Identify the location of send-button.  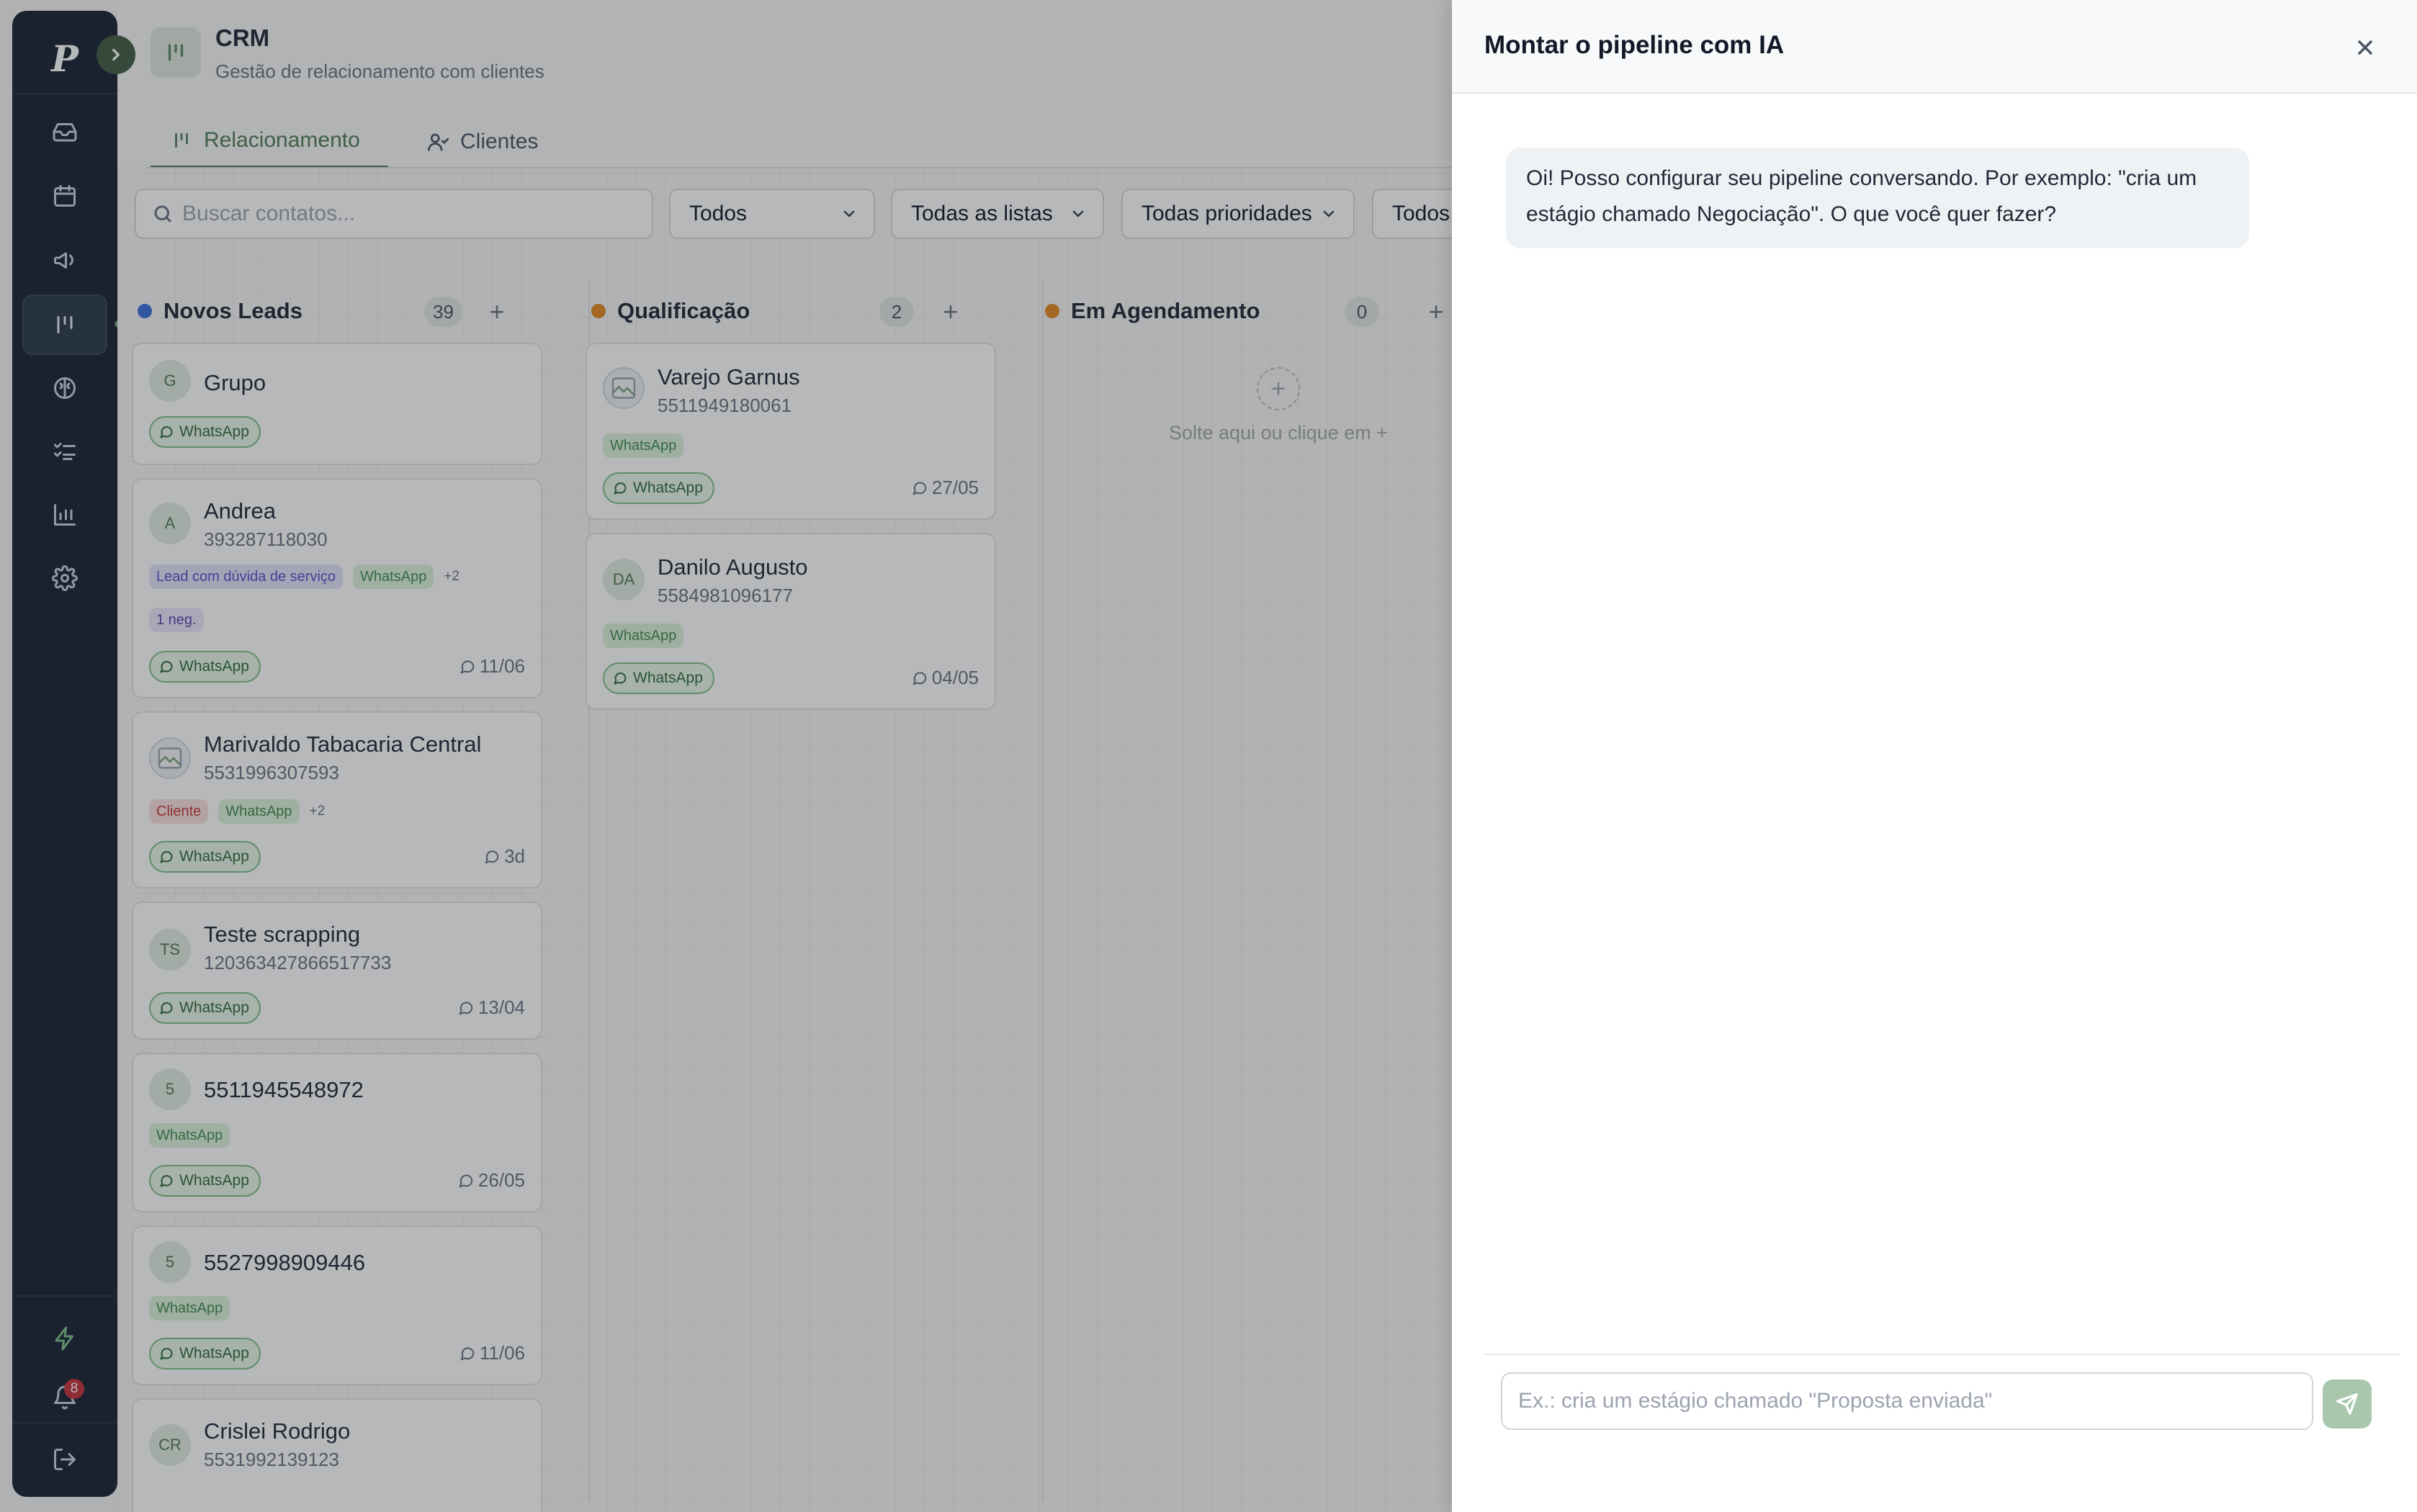
(2347, 1404).